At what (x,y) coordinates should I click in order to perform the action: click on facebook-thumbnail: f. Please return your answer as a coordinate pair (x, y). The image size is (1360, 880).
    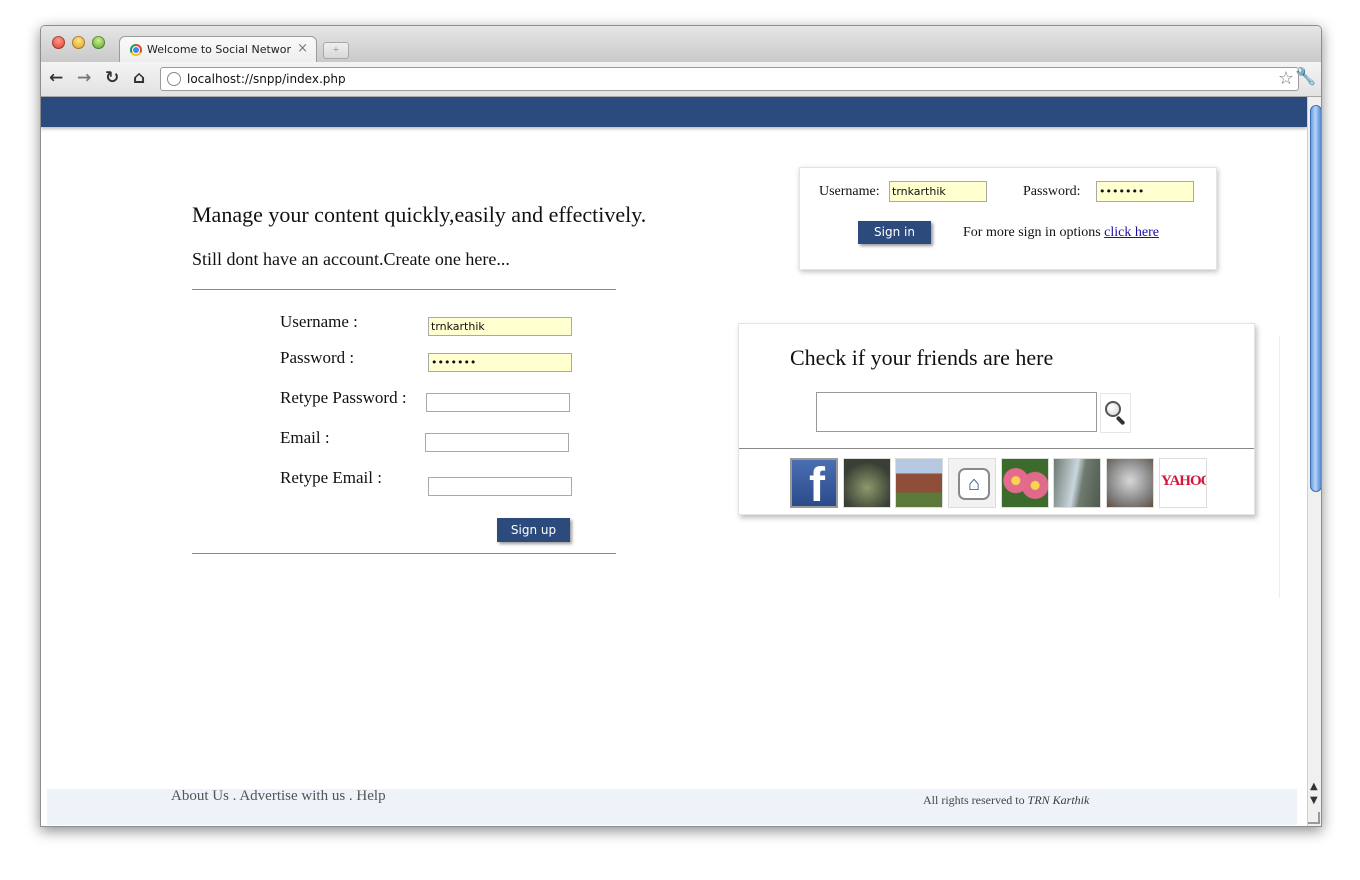
    Looking at the image, I should click on (814, 483).